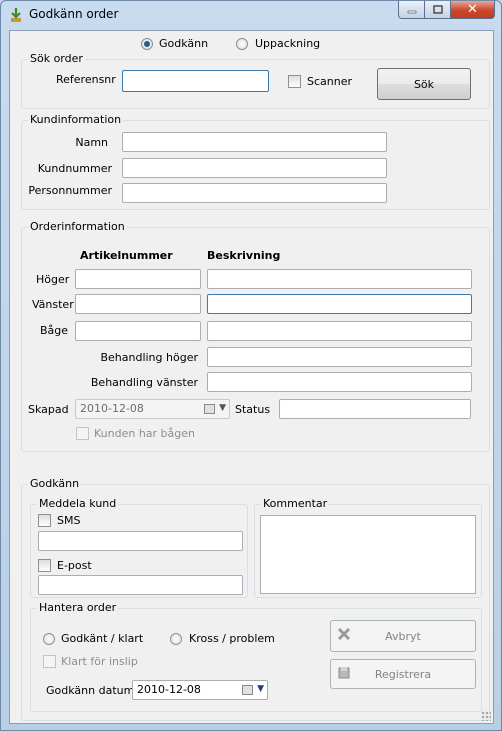 Image resolution: width=502 pixels, height=731 pixels. Describe the element at coordinates (144, 382) in the screenshot. I see `behandling-vanster-label: Behandling vänster` at that location.